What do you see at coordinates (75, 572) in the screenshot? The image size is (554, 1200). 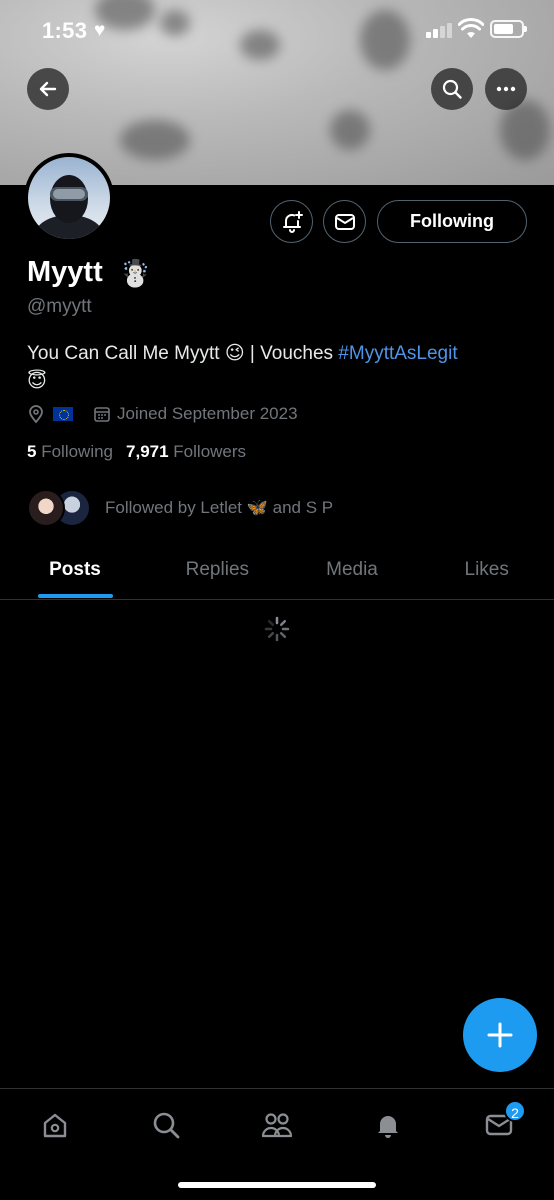 I see `tab-posts: Posts` at bounding box center [75, 572].